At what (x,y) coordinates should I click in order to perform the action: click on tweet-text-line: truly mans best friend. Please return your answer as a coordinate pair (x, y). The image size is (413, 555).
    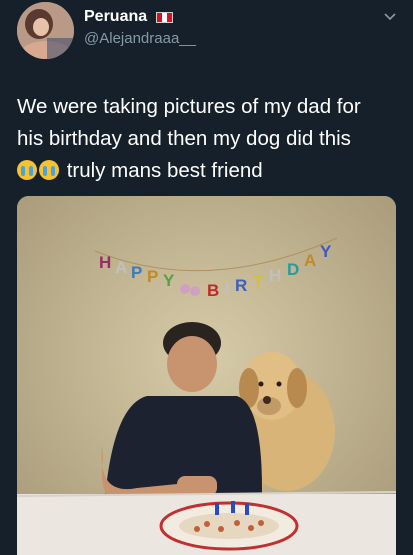
    Looking at the image, I should click on (209, 171).